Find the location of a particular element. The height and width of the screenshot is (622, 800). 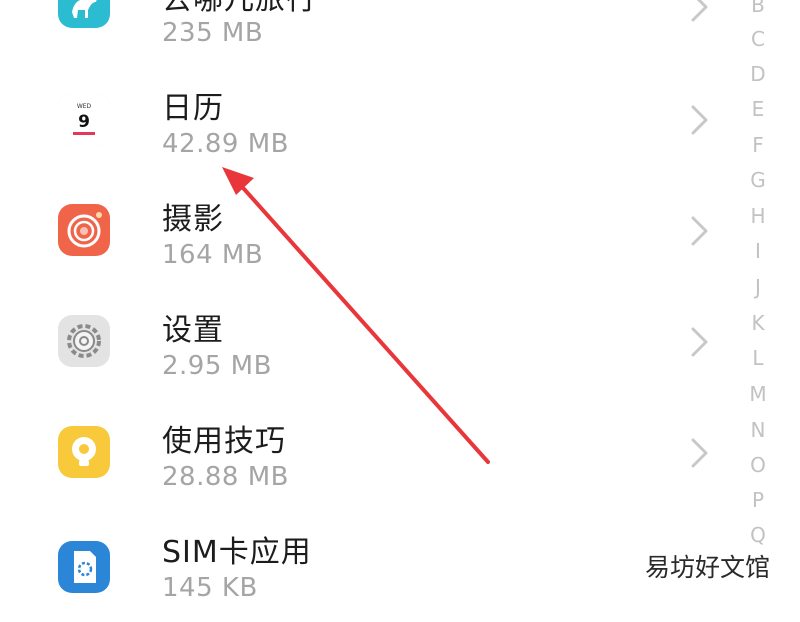

sim-card-icon is located at coordinates (84, 567).